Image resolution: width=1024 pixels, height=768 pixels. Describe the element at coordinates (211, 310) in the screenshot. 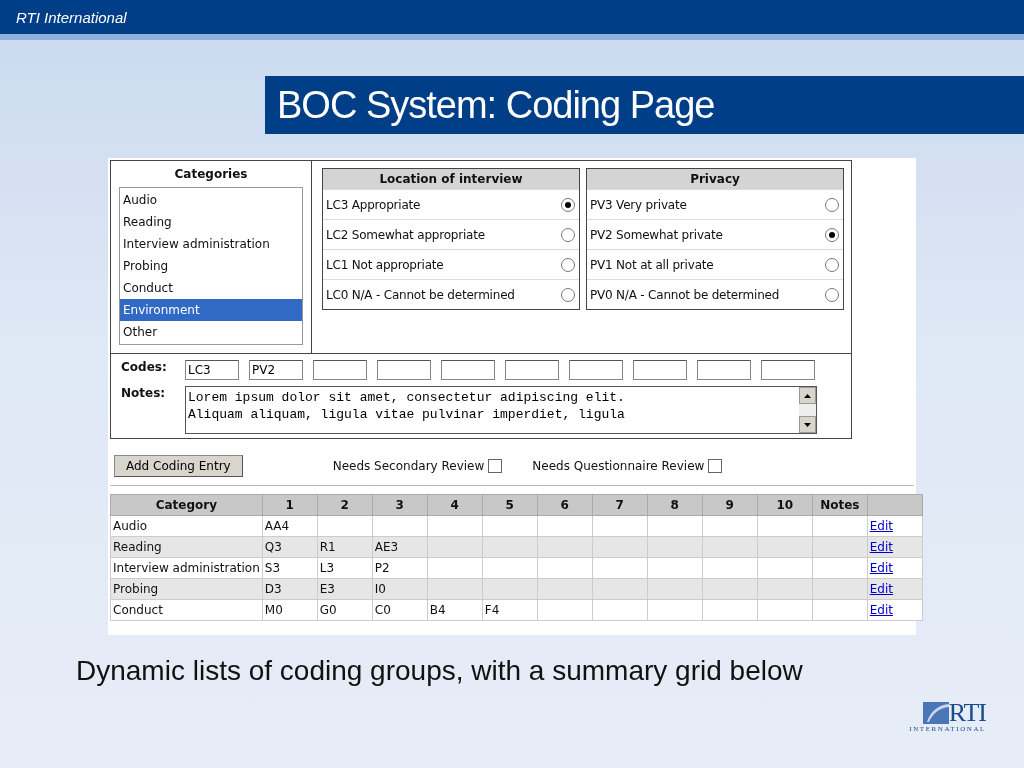

I see `category-item: Environment` at that location.